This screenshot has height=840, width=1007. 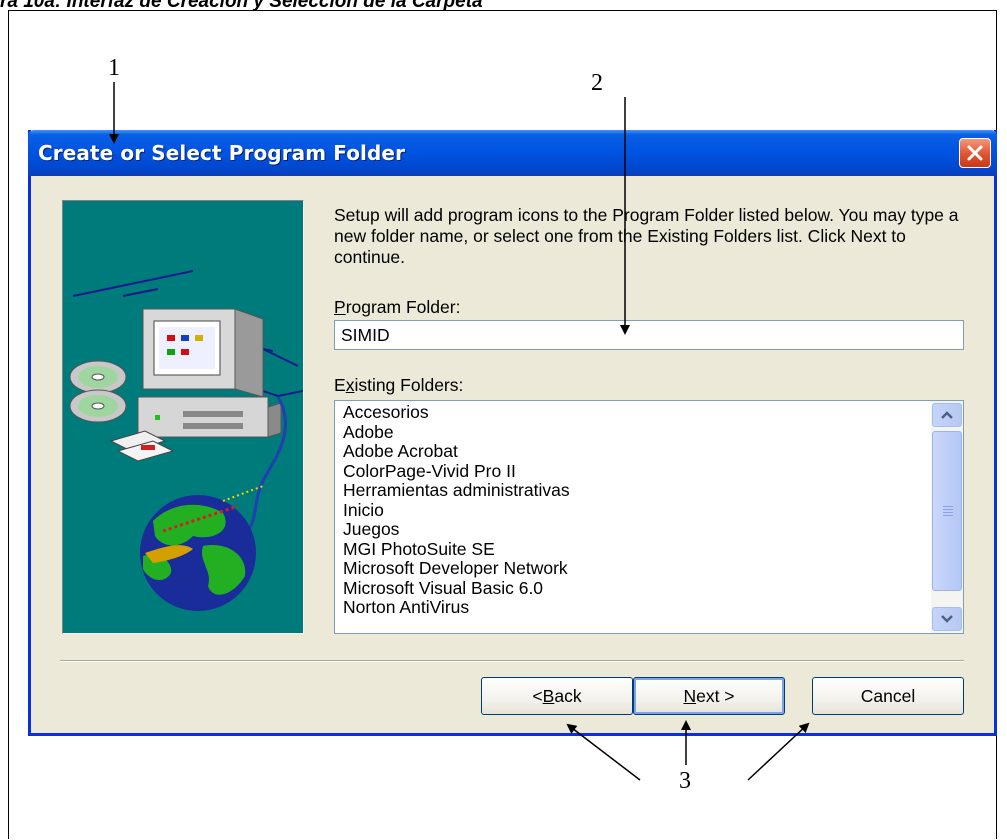 I want to click on cd-icon, so click(x=98, y=391).